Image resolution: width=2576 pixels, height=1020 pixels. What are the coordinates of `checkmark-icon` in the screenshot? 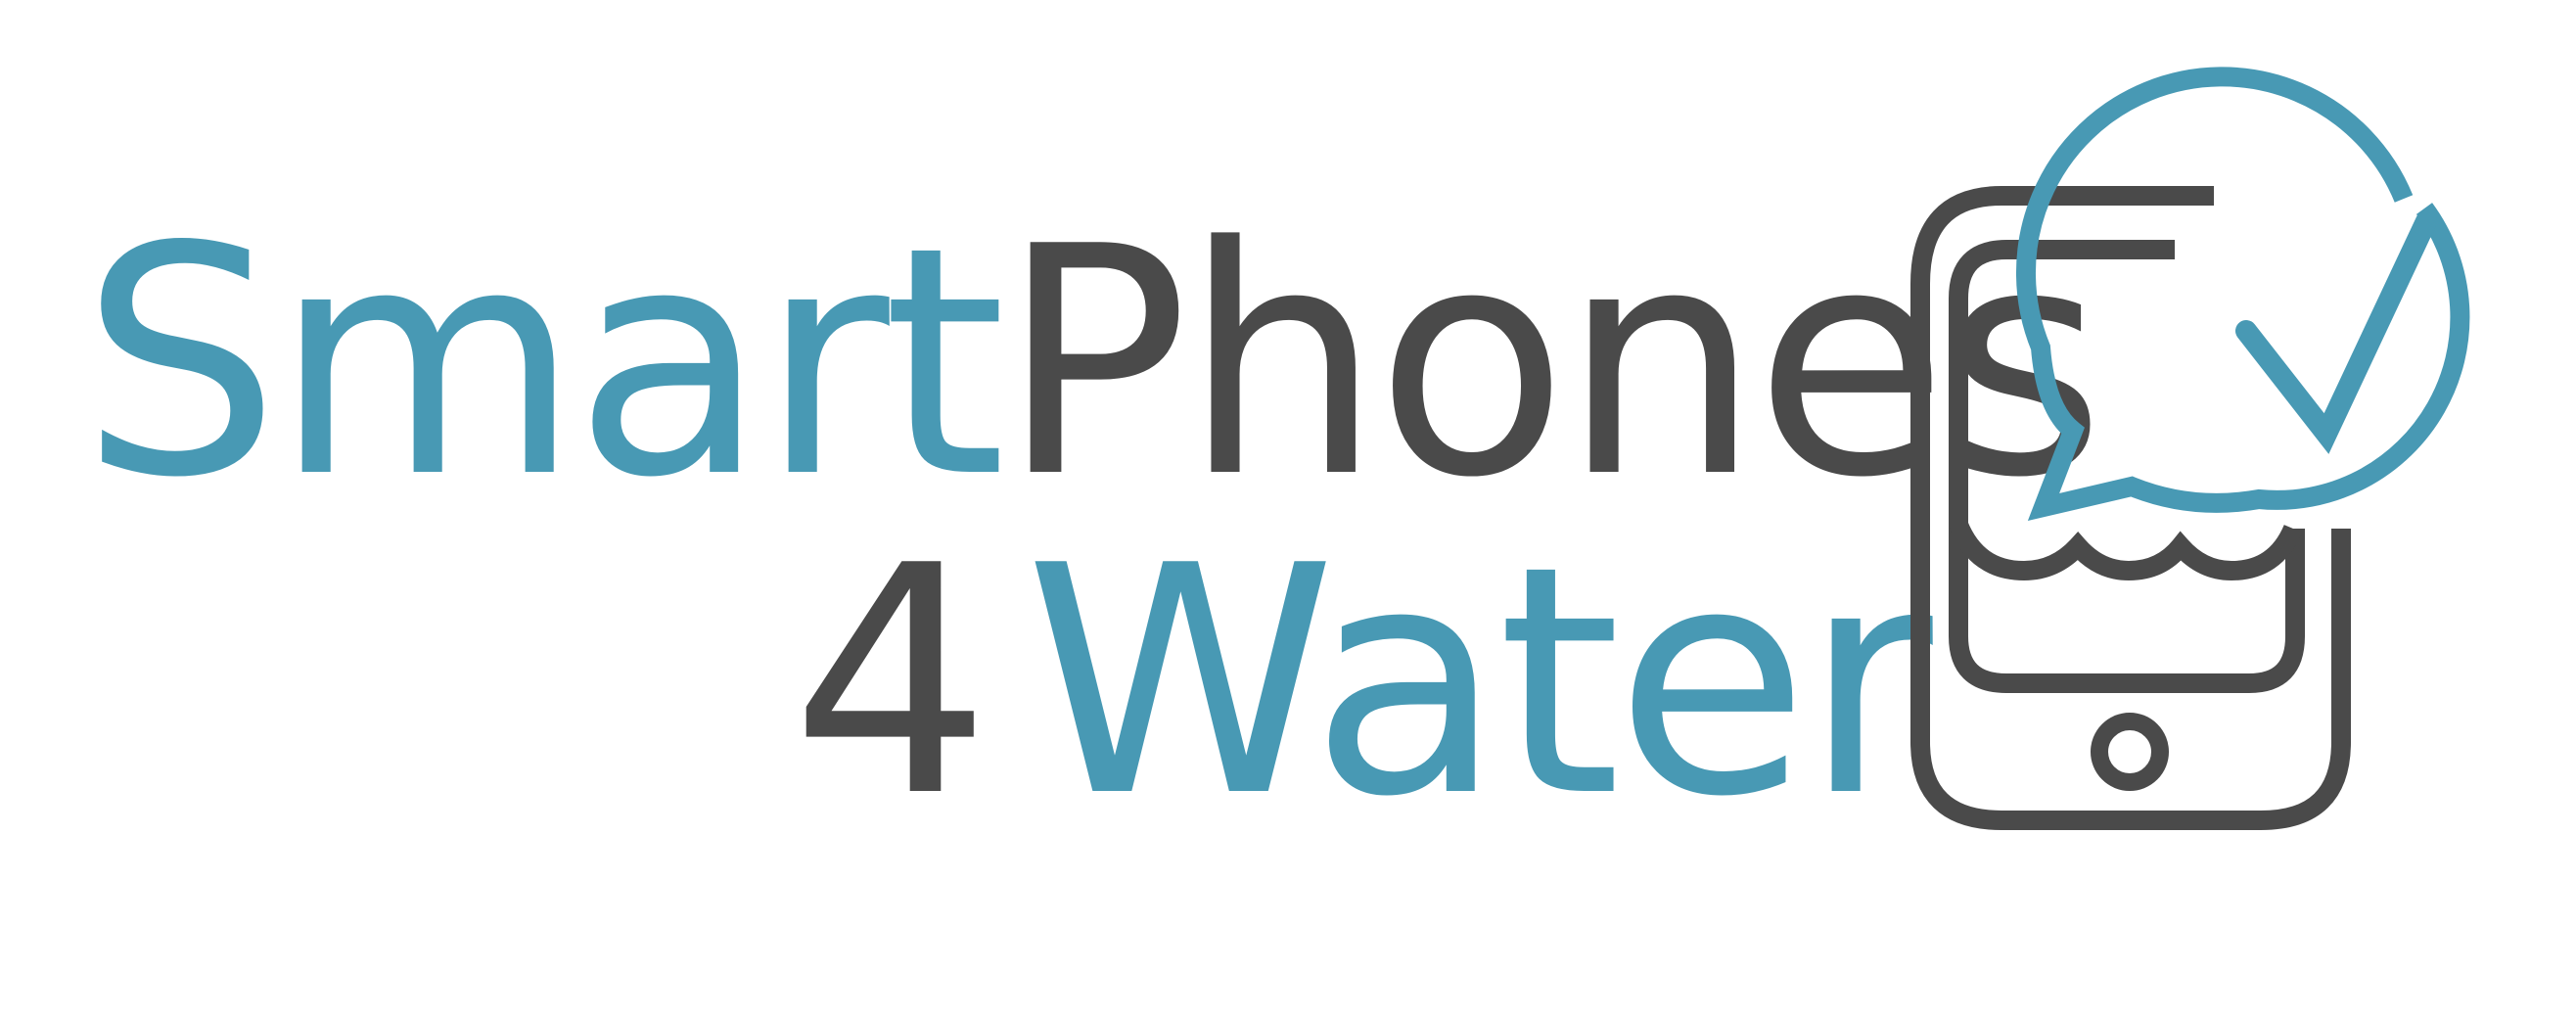 It's located at (2336, 332).